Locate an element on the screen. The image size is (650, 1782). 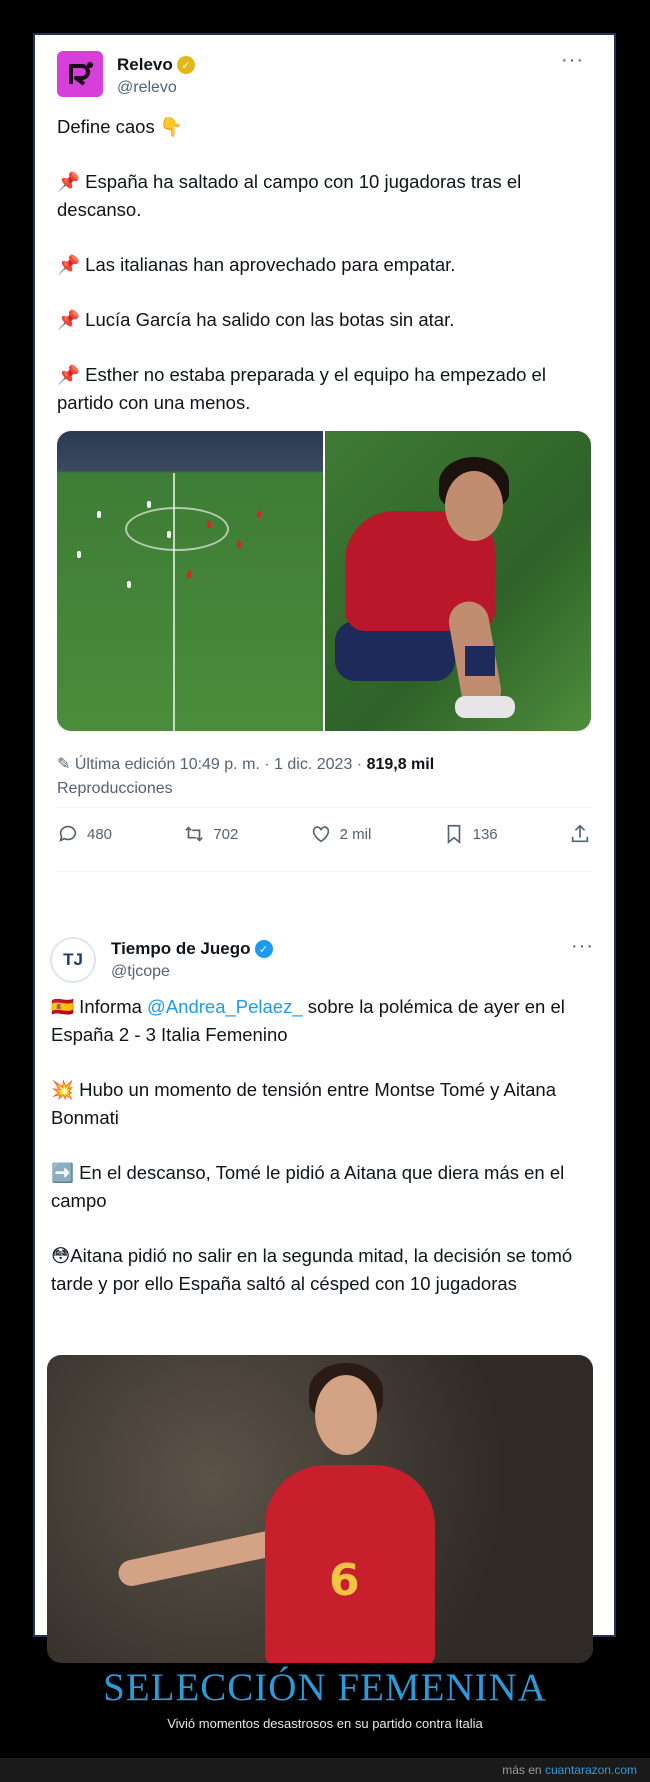
like-button: 2 mil is located at coordinates (341, 834).